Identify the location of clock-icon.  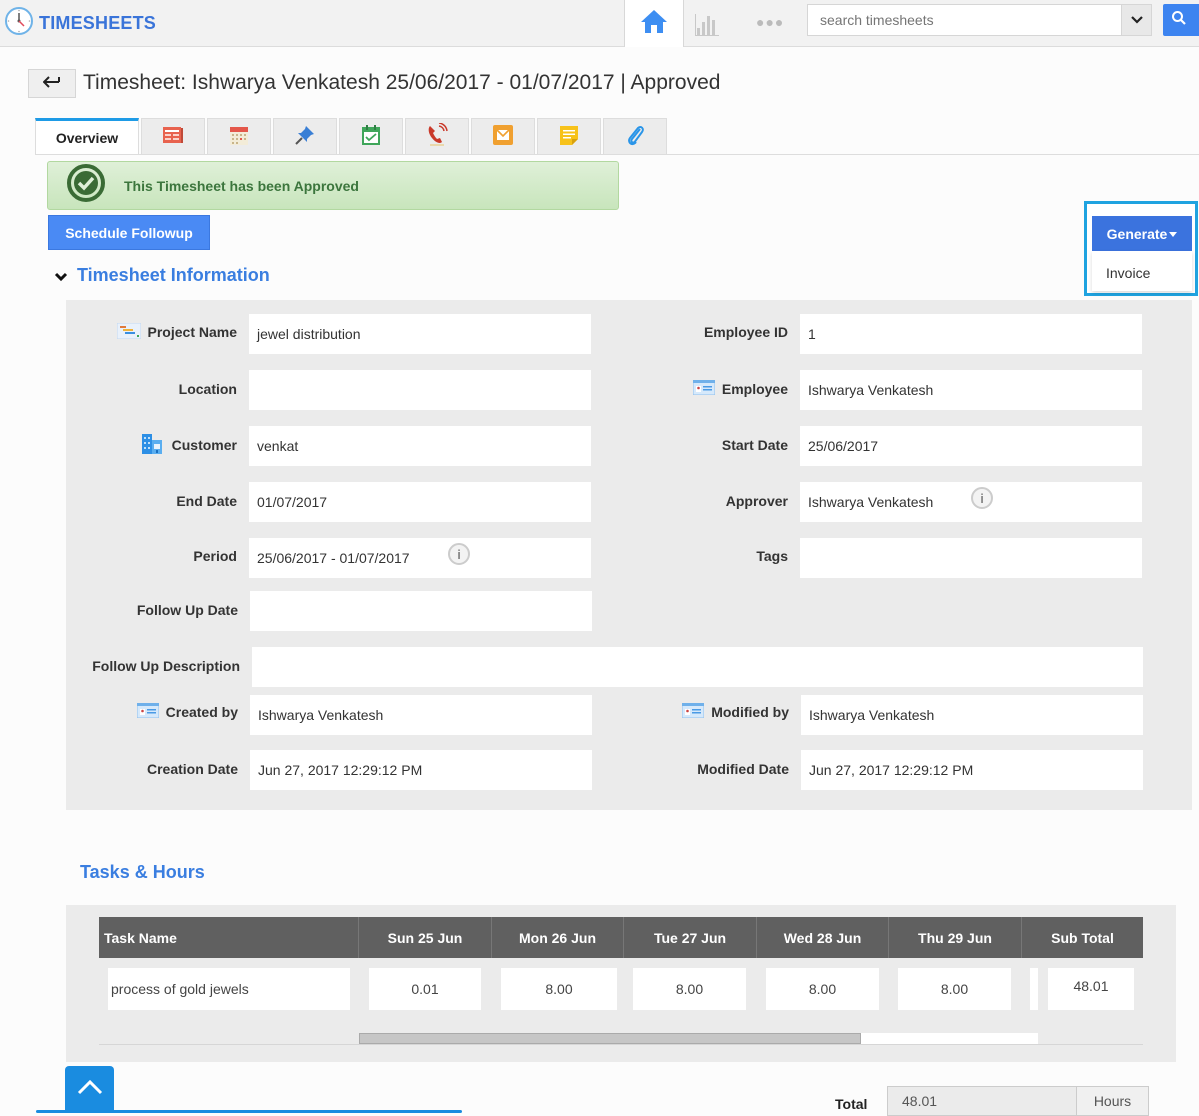
(19, 23).